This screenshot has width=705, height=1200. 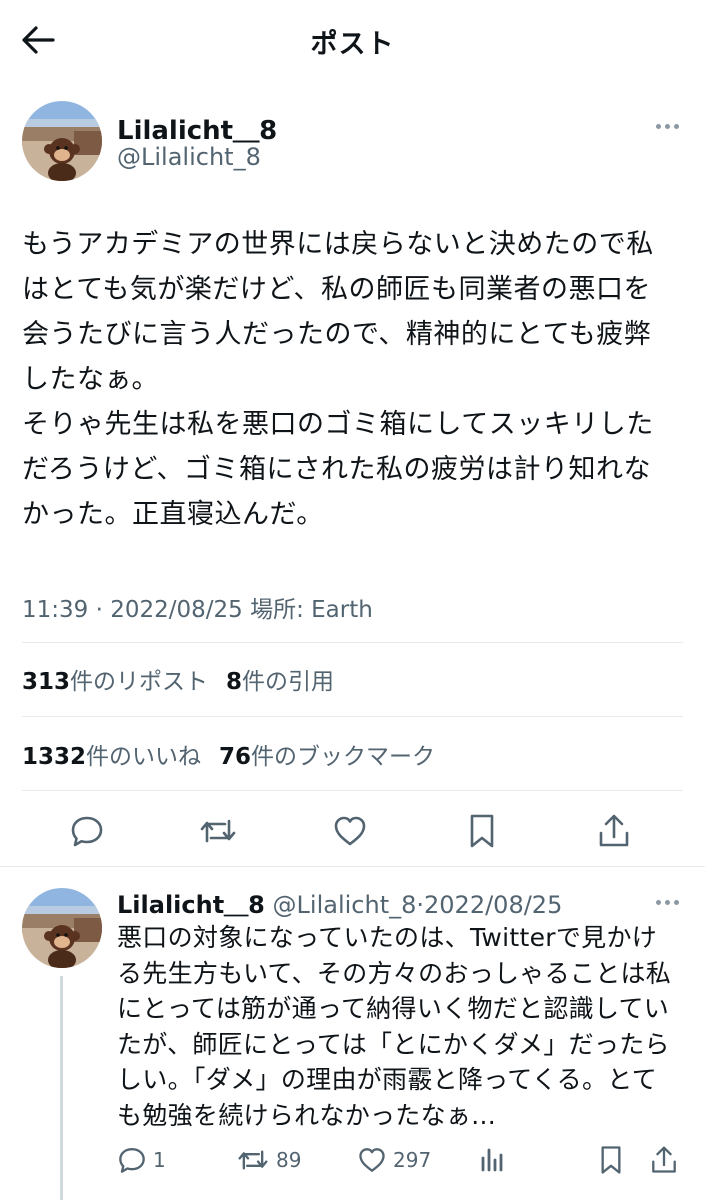 What do you see at coordinates (197, 128) in the screenshot?
I see `author-name: Lilalicht＿8` at bounding box center [197, 128].